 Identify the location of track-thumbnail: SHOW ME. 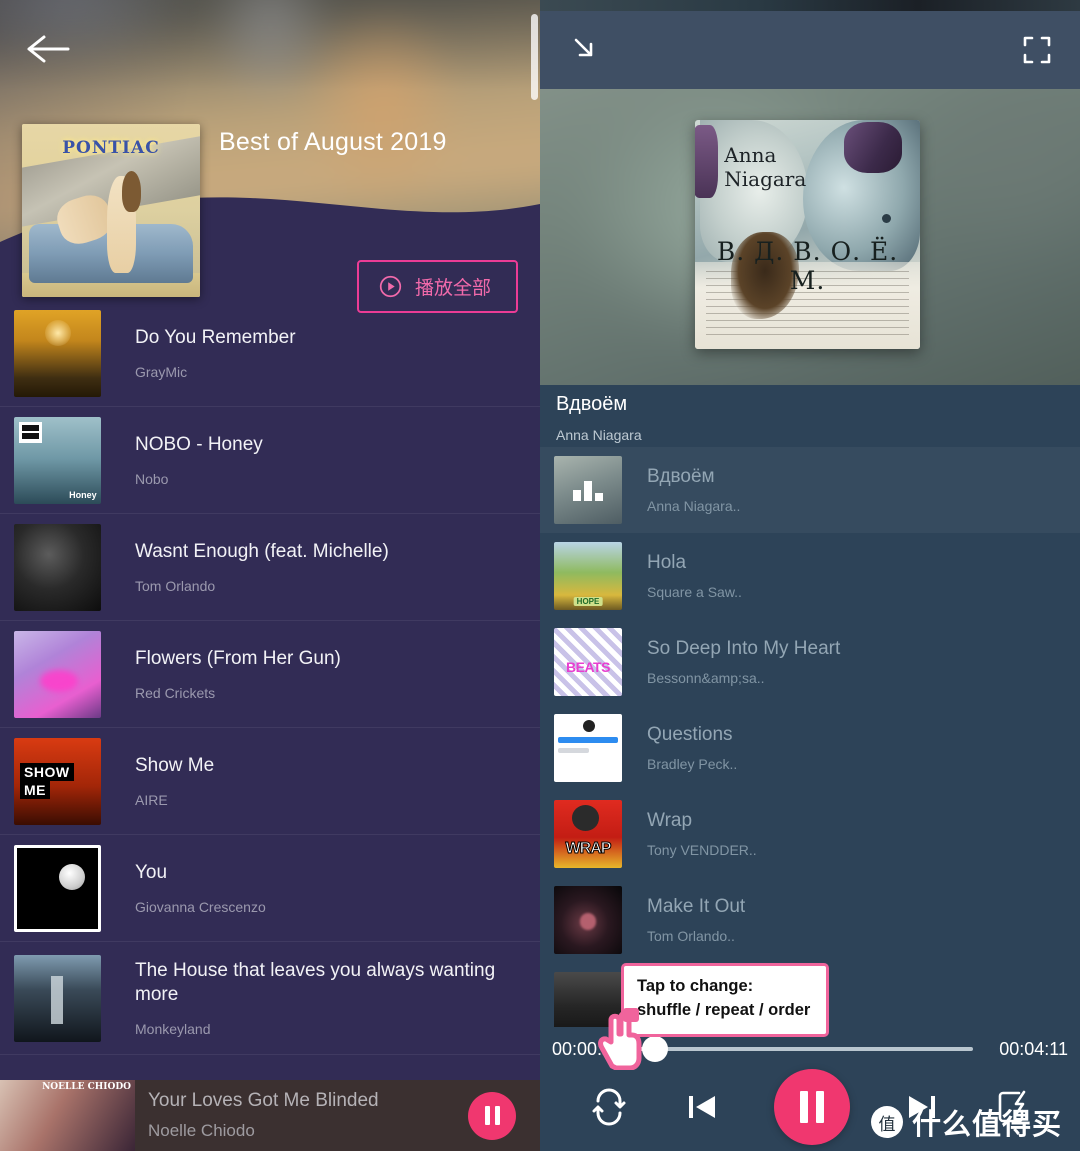
(57, 781).